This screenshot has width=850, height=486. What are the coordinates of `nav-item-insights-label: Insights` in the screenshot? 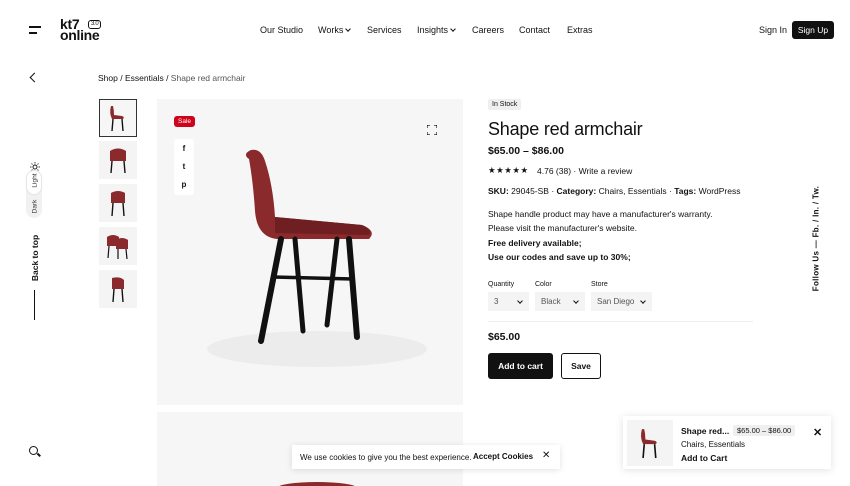 It's located at (433, 30).